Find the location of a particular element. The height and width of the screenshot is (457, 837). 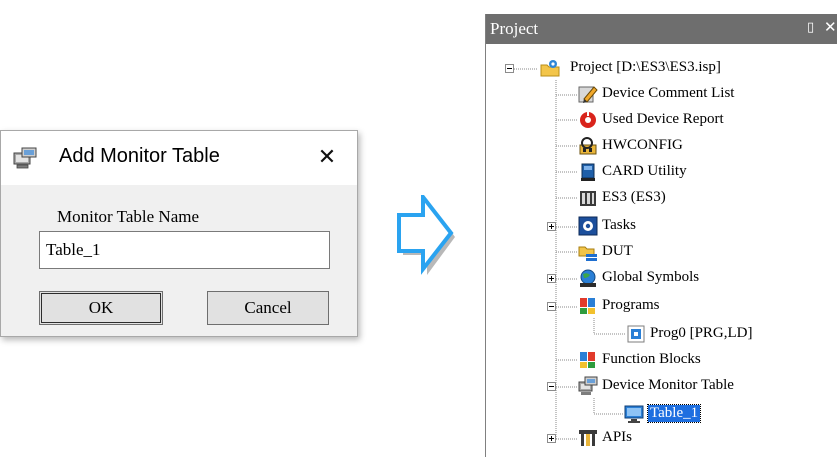

device-report-icon is located at coordinates (588, 119).